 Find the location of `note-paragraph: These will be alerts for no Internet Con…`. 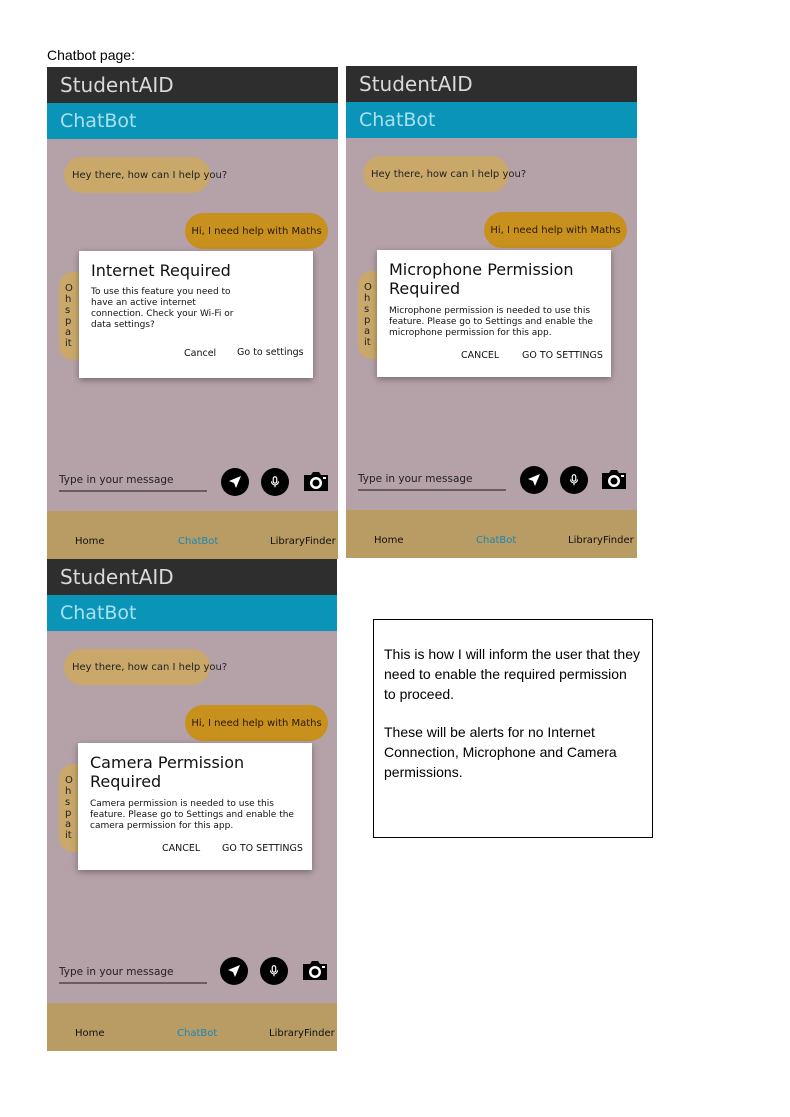

note-paragraph: These will be alerts for no Internet Con… is located at coordinates (500, 752).